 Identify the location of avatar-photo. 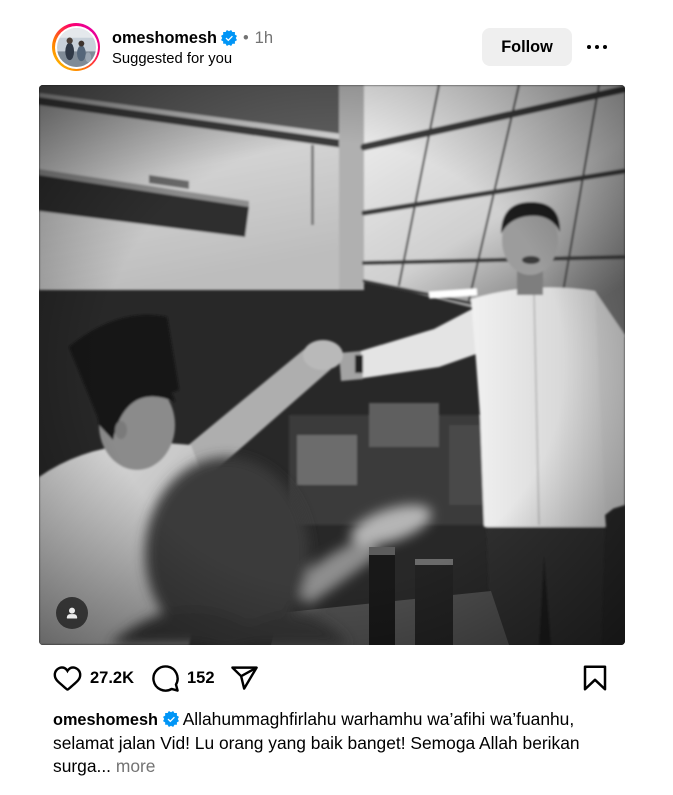
(76, 47).